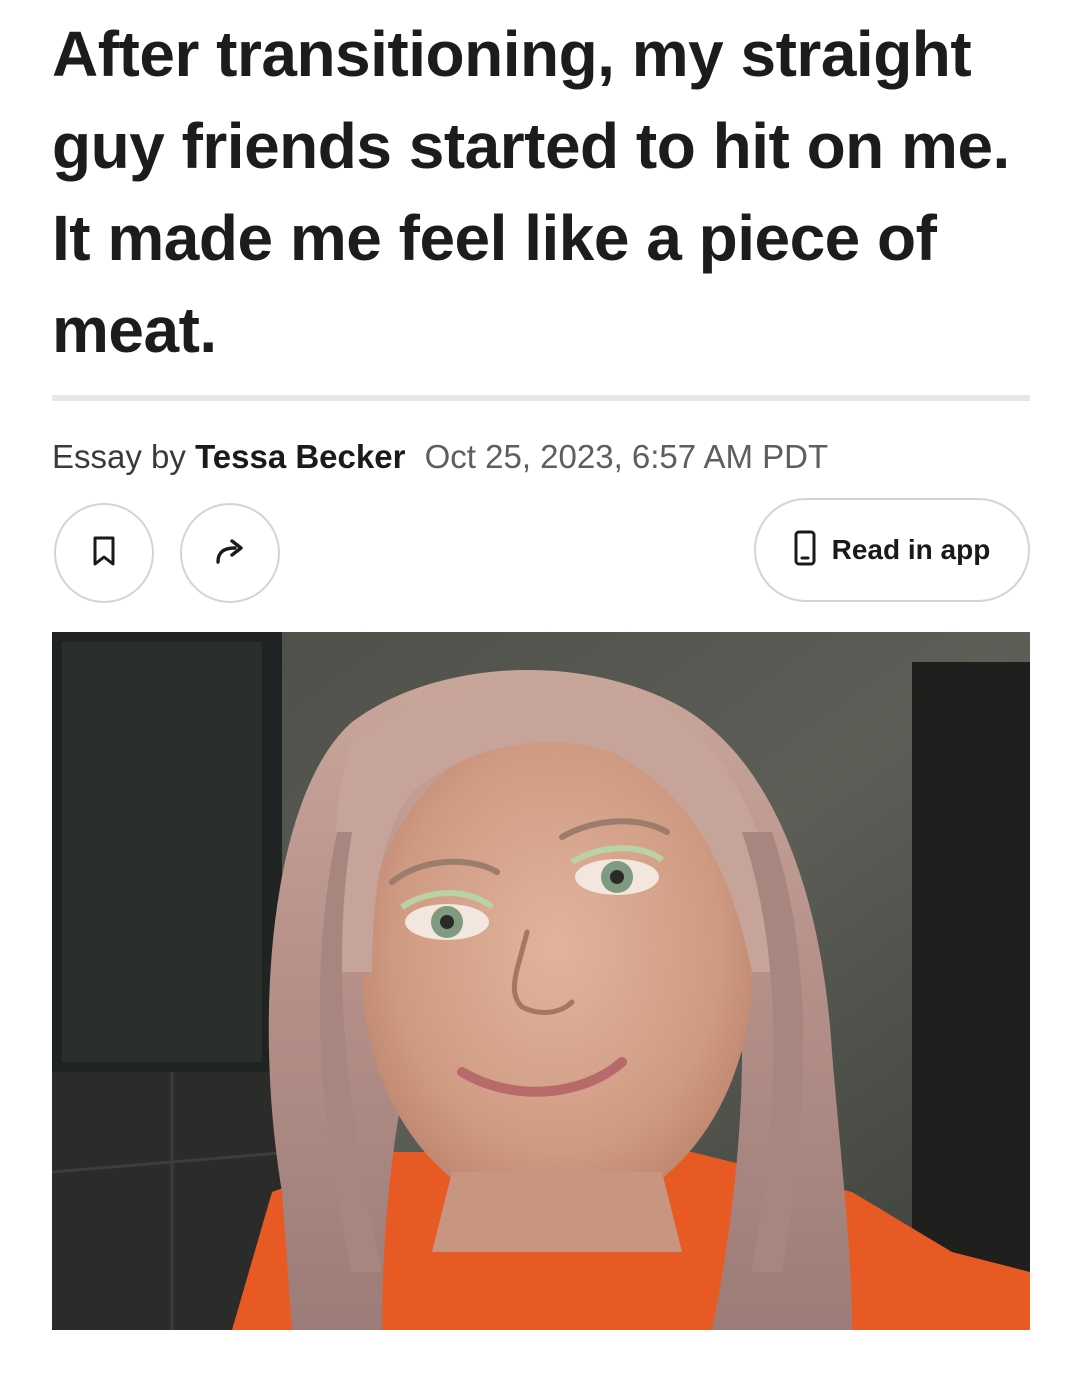 Image resolution: width=1080 pixels, height=1383 pixels. I want to click on phone-icon, so click(805, 550).